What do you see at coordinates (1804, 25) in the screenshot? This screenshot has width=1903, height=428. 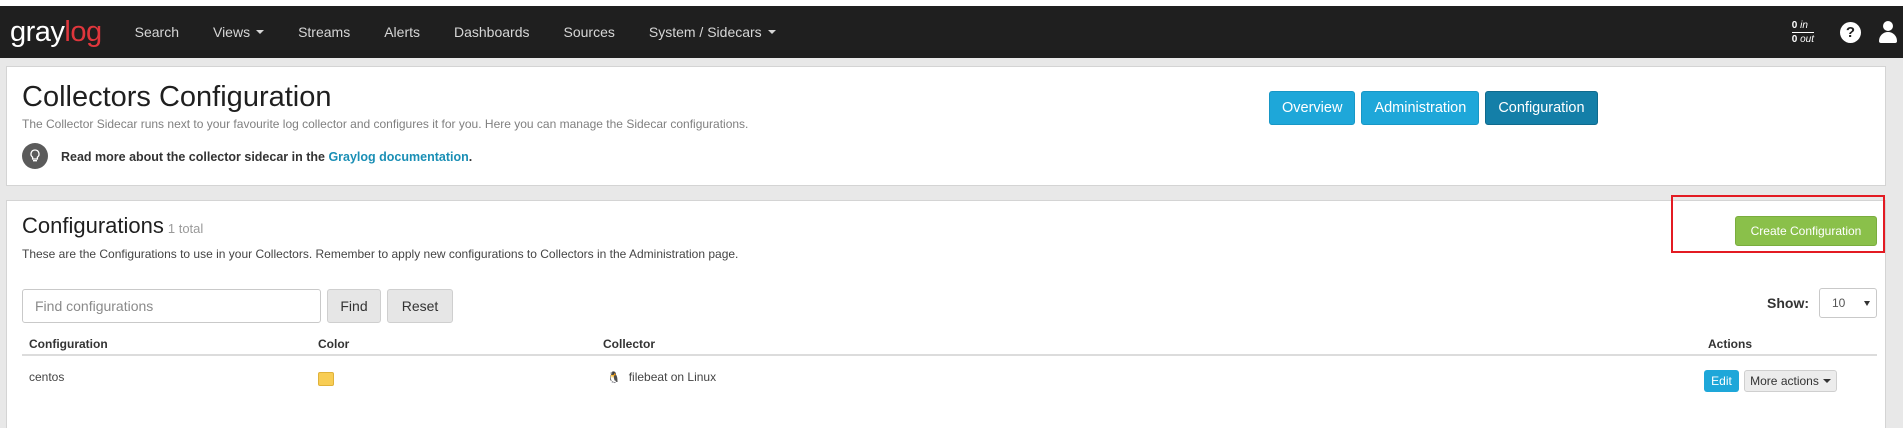 I see `throughput-in-label: in` at bounding box center [1804, 25].